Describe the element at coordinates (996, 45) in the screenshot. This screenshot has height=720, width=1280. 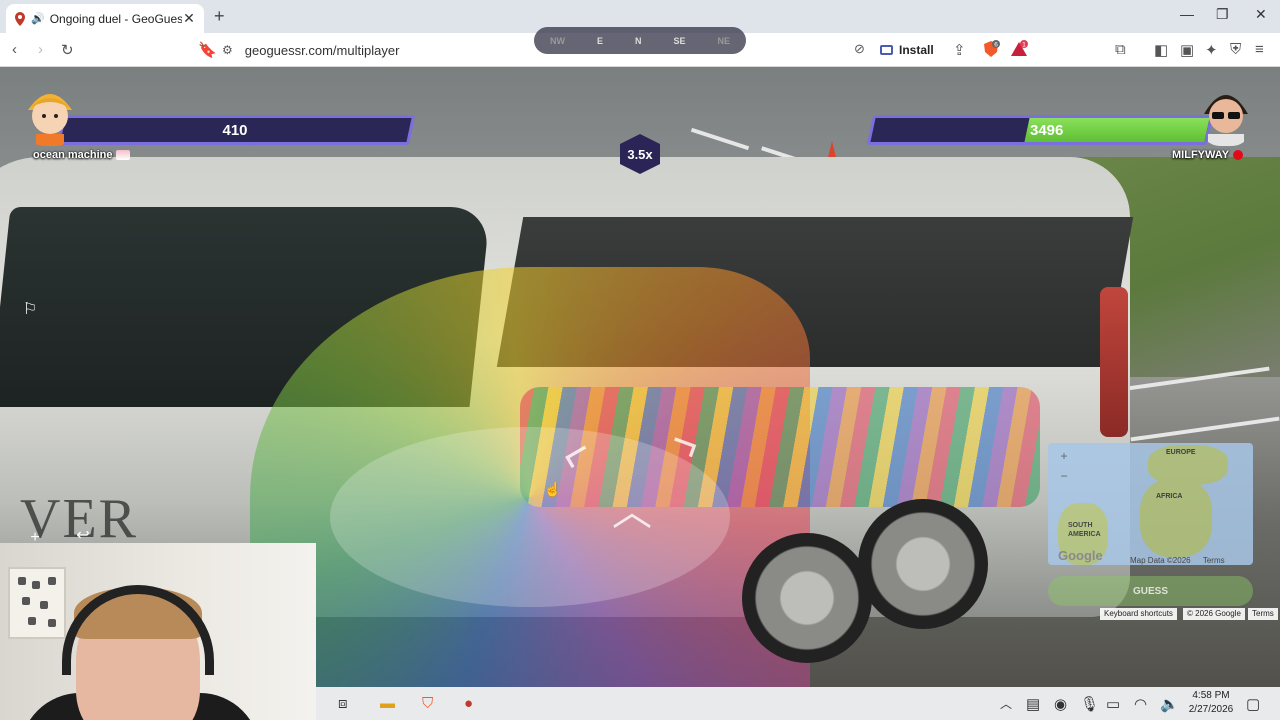
I see `brave-count: 6` at that location.